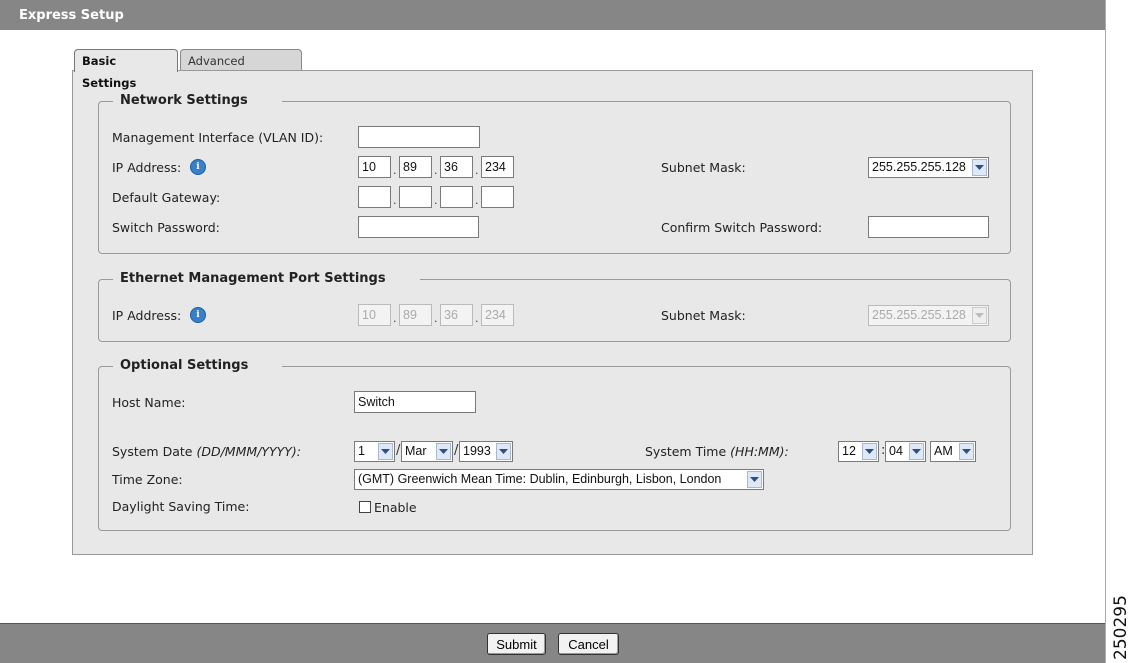 The width and height of the screenshot is (1131, 663). Describe the element at coordinates (497, 315) in the screenshot. I see `eth-ip-octet-4: 234` at that location.